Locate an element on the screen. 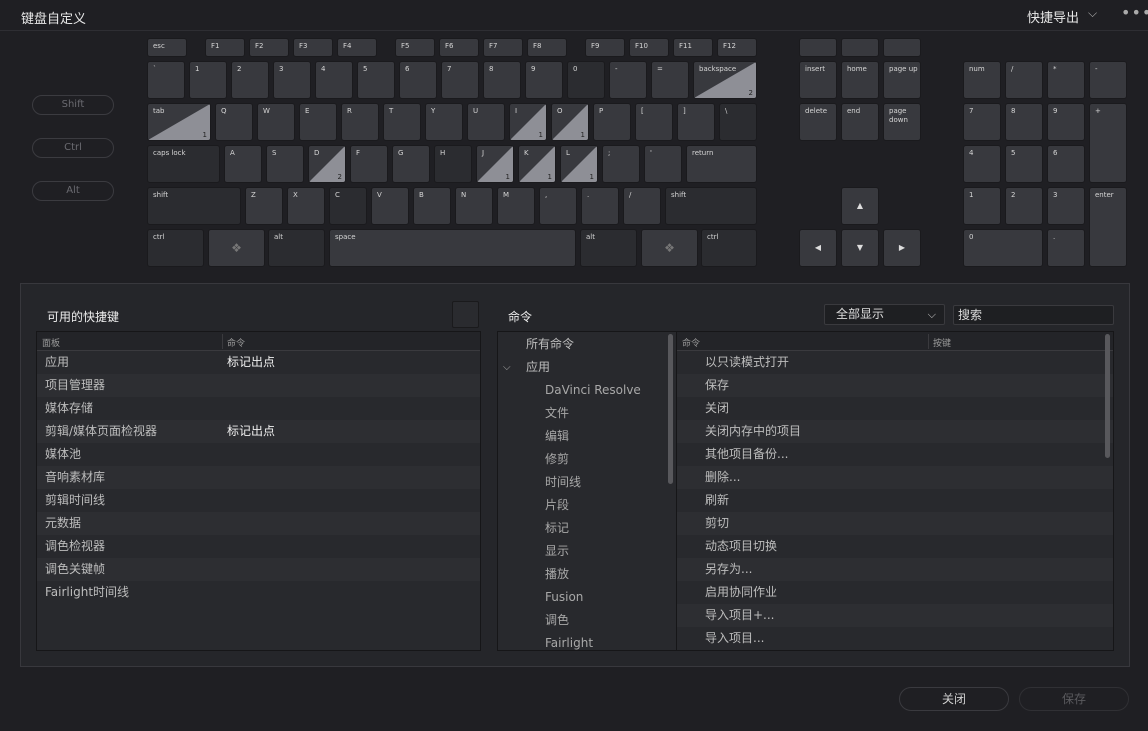 This screenshot has height=731, width=1148. key-lwin: ❖ is located at coordinates (236, 248).